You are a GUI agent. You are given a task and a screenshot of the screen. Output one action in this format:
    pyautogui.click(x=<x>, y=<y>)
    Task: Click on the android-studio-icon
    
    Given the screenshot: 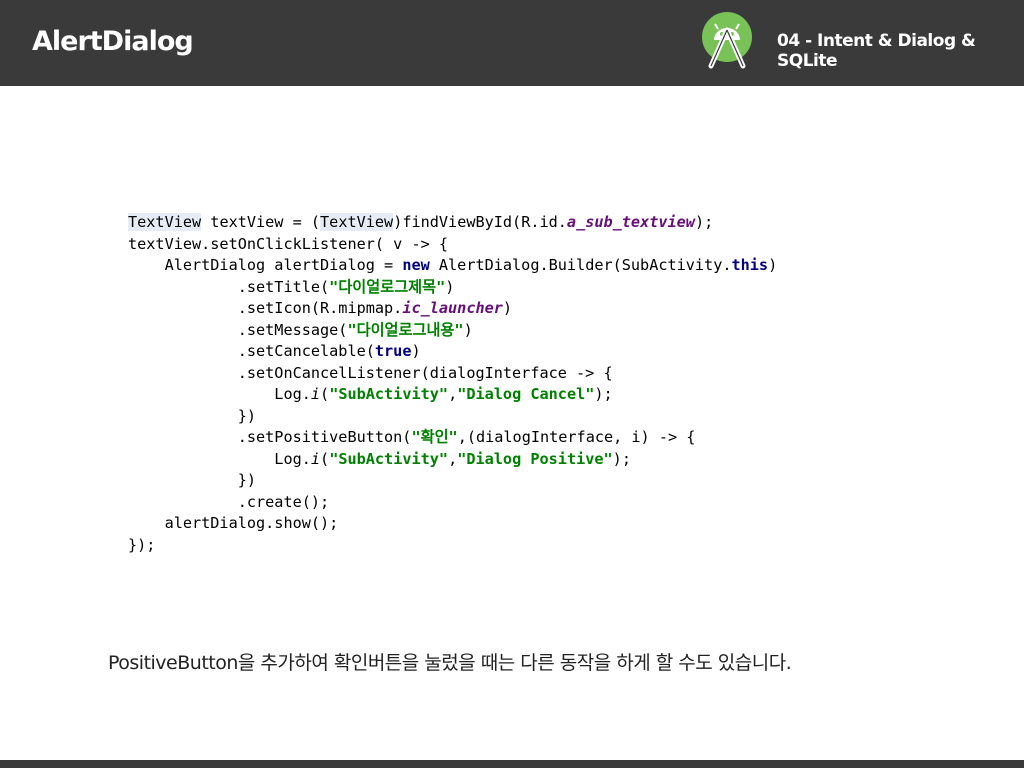 What is the action you would take?
    pyautogui.click(x=727, y=40)
    